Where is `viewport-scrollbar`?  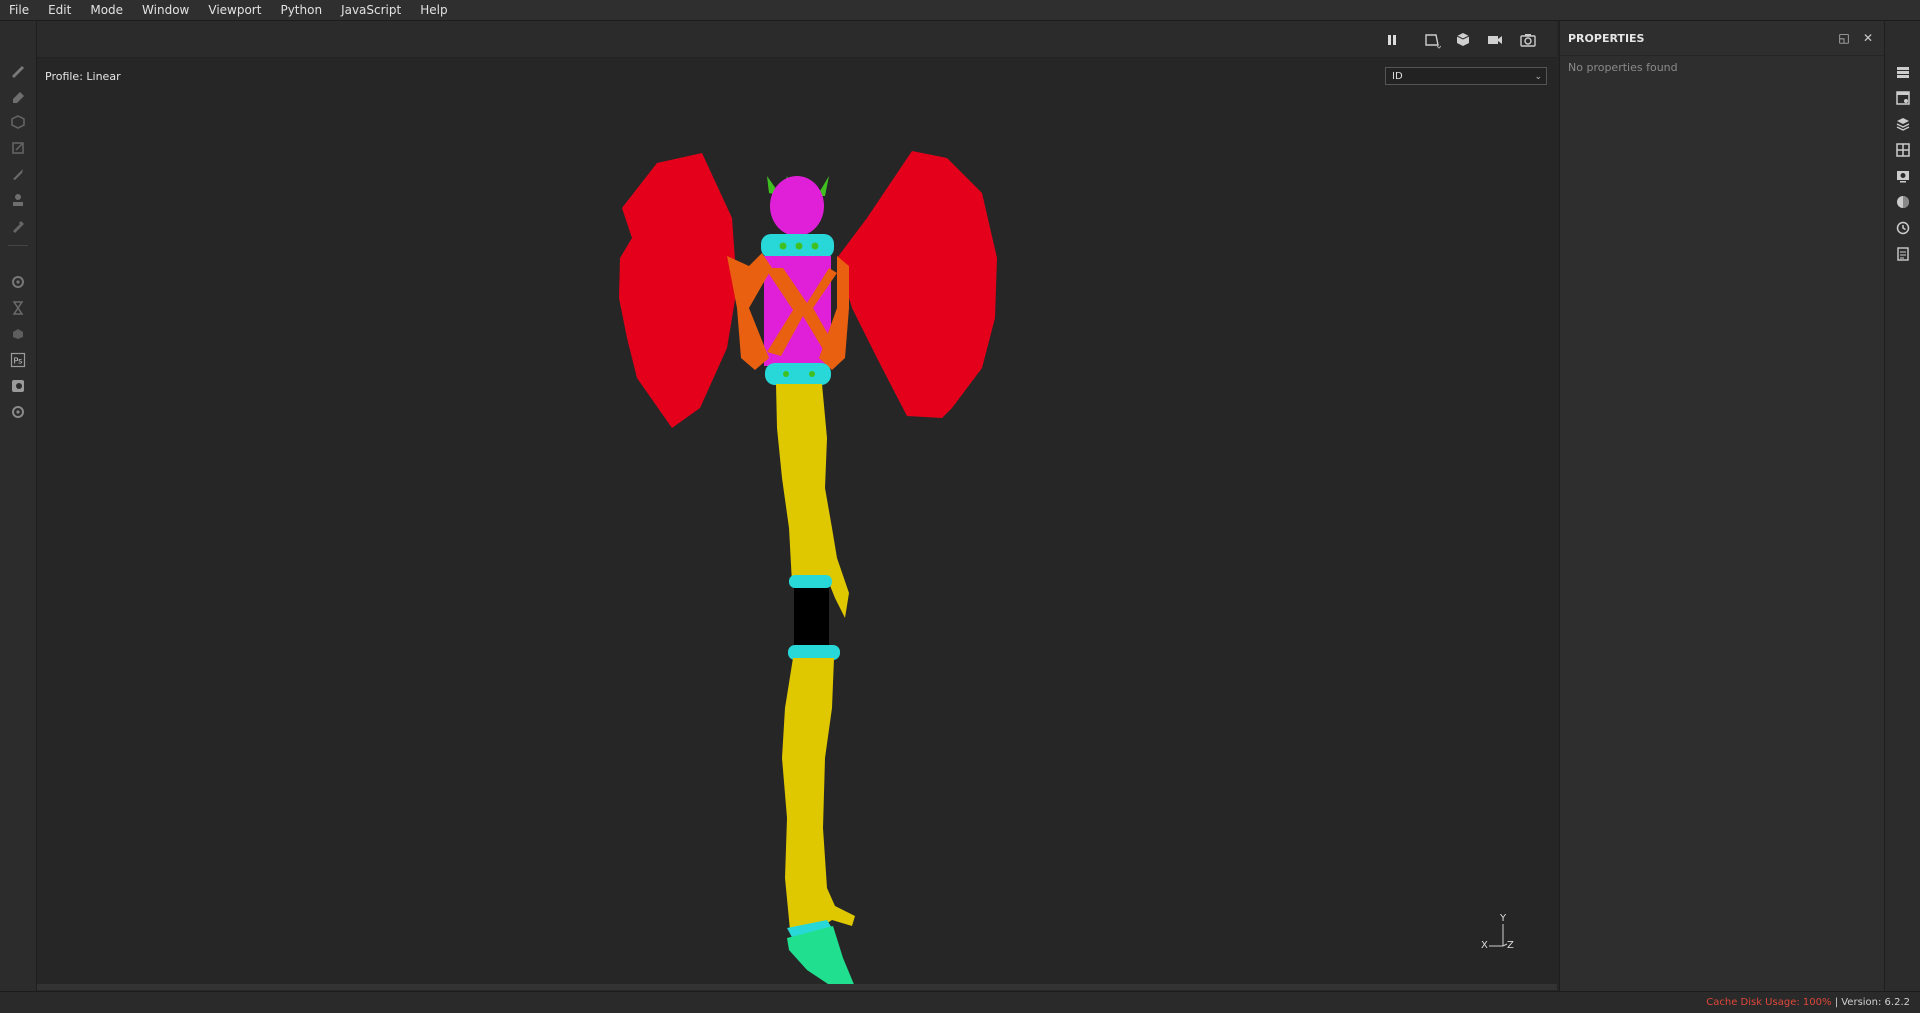
viewport-scrollbar is located at coordinates (797, 987).